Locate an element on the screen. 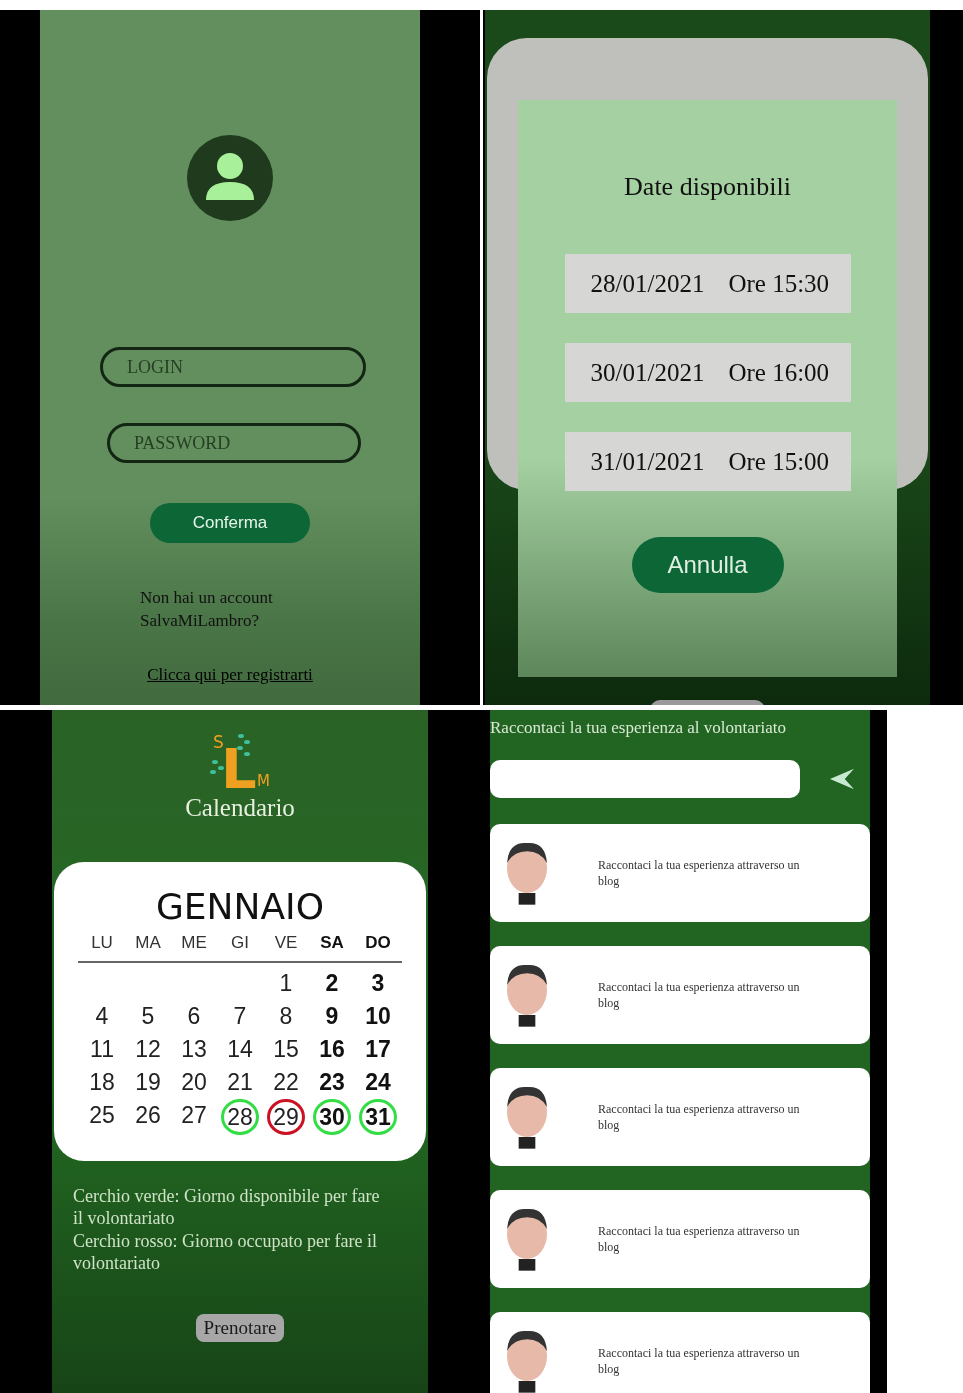 This screenshot has height=1393, width=963. weekday-label: SA is located at coordinates (332, 943).